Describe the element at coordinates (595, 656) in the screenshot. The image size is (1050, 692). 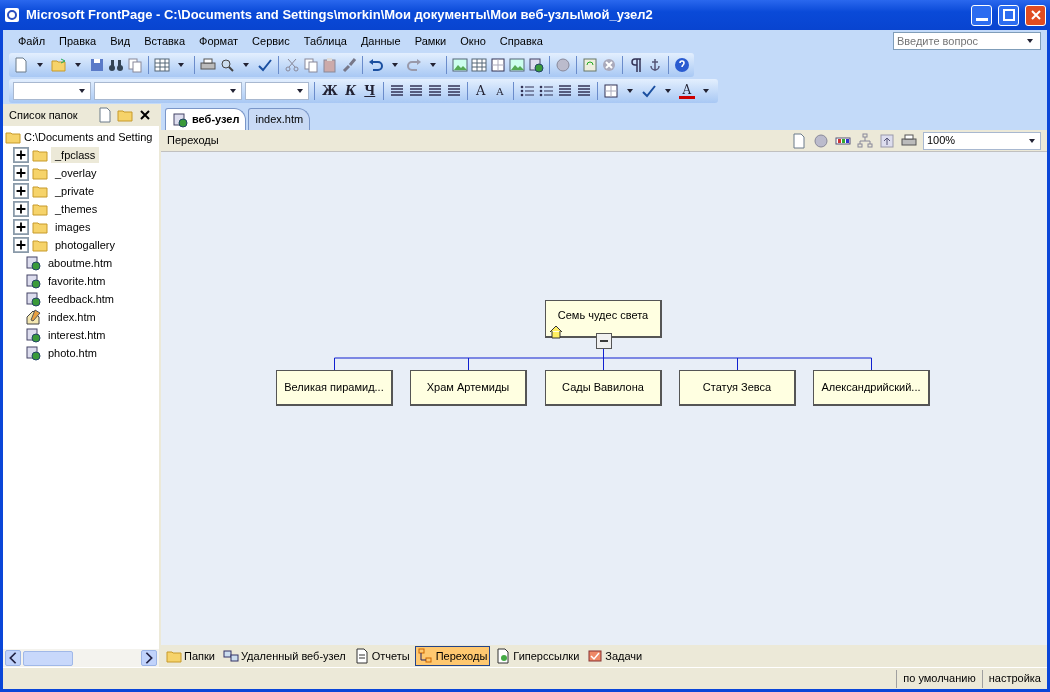
I see `checklist-icon` at that location.